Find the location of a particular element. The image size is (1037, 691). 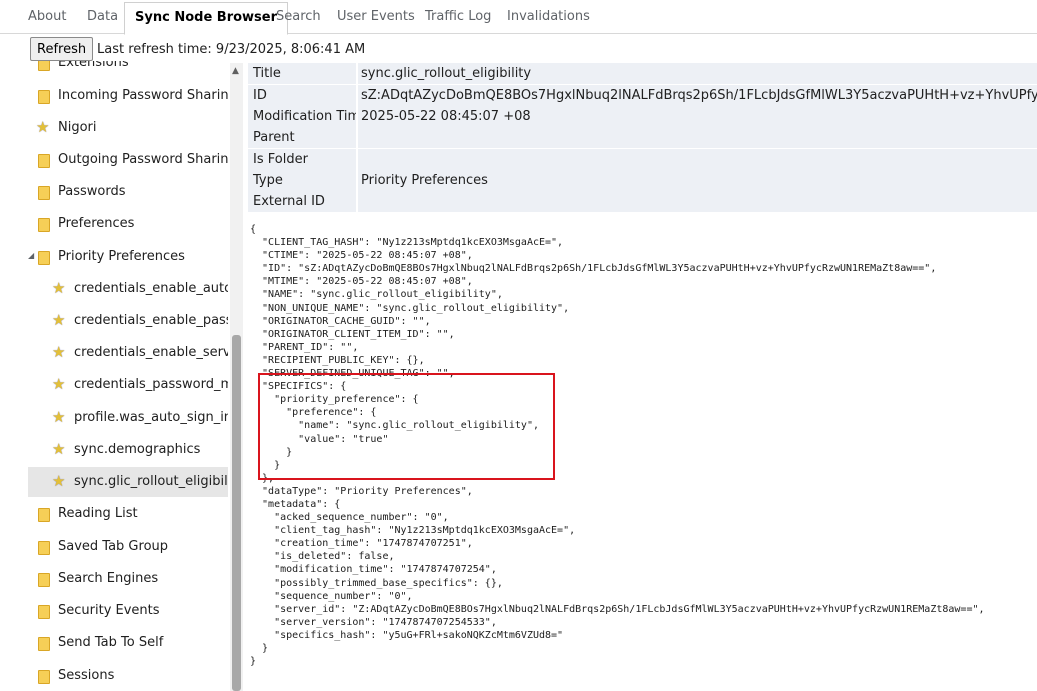

tree-node: Search Engines is located at coordinates (128, 579).